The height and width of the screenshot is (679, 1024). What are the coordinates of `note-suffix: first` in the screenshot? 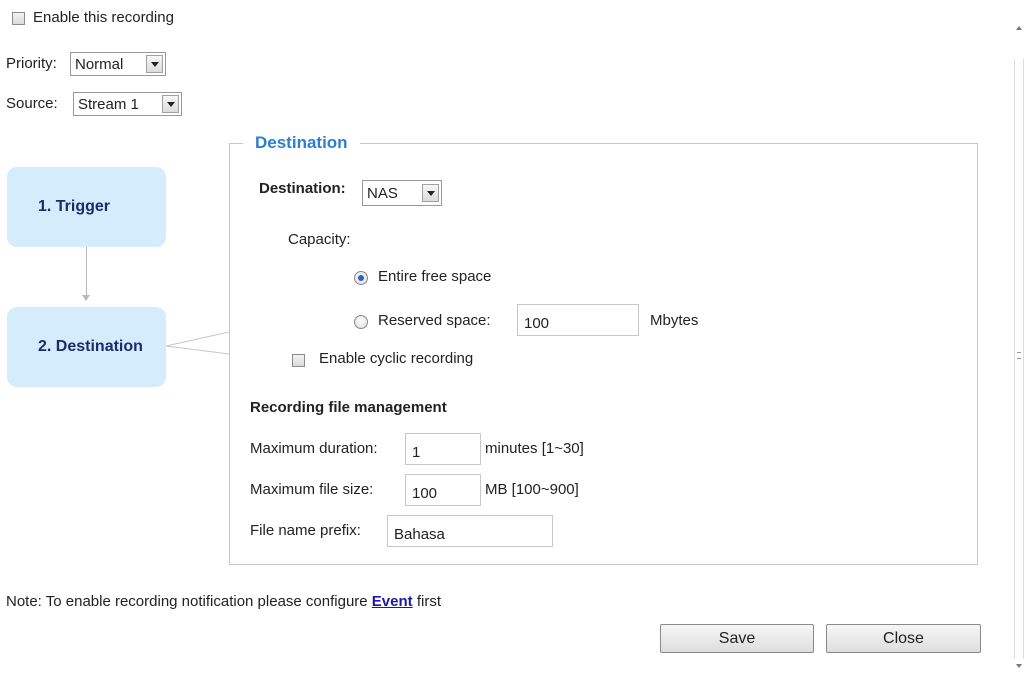 It's located at (426, 601).